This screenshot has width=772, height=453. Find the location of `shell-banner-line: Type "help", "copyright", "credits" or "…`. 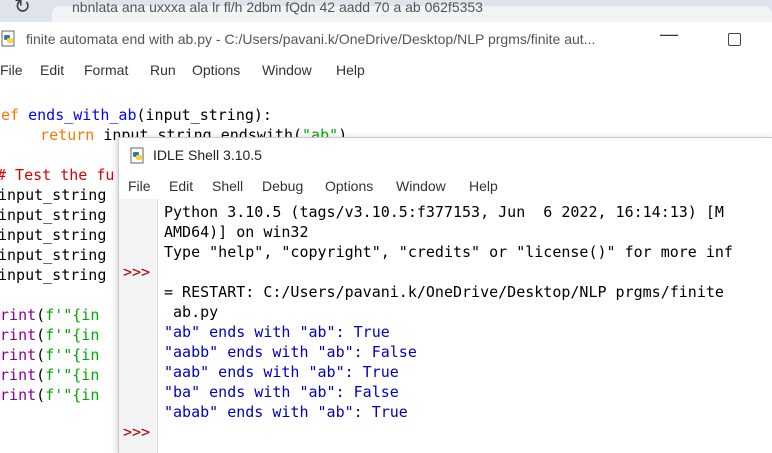

shell-banner-line: Type "help", "copyright", "credits" or "… is located at coordinates (448, 252).